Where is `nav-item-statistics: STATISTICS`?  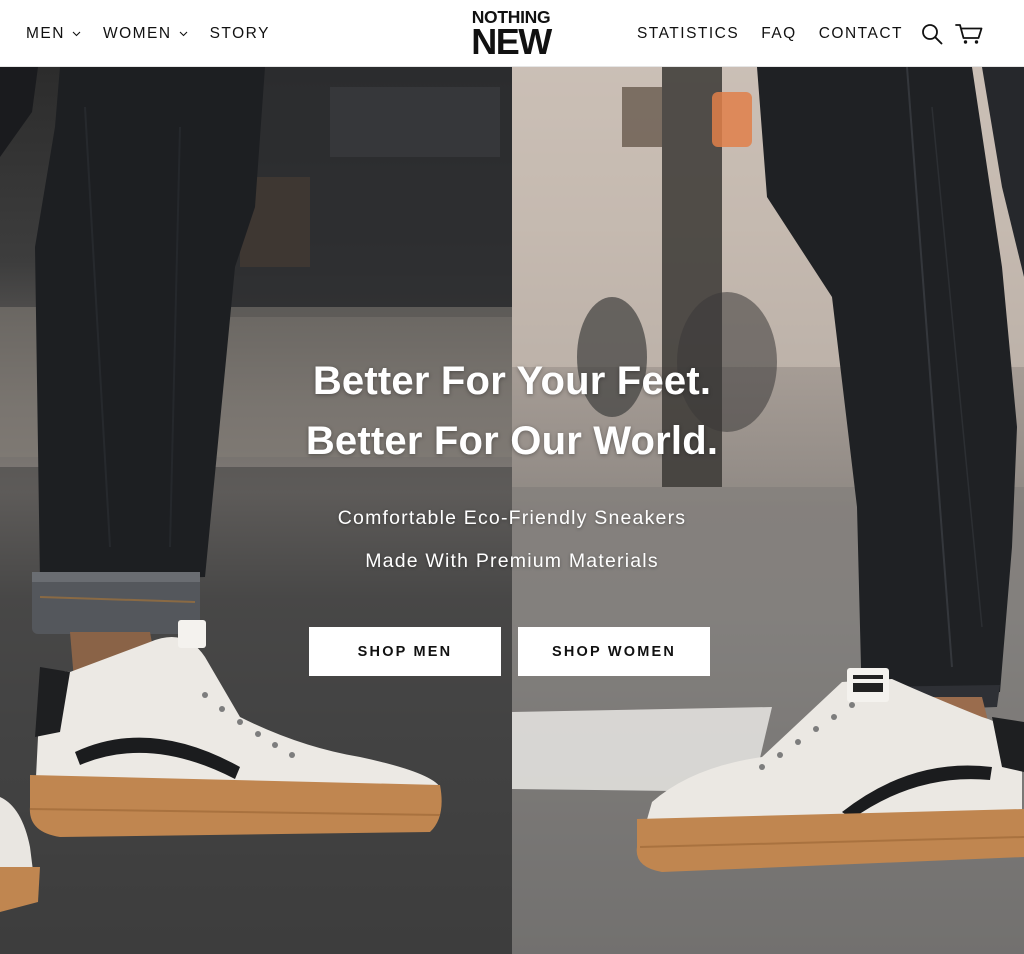 nav-item-statistics: STATISTICS is located at coordinates (688, 34).